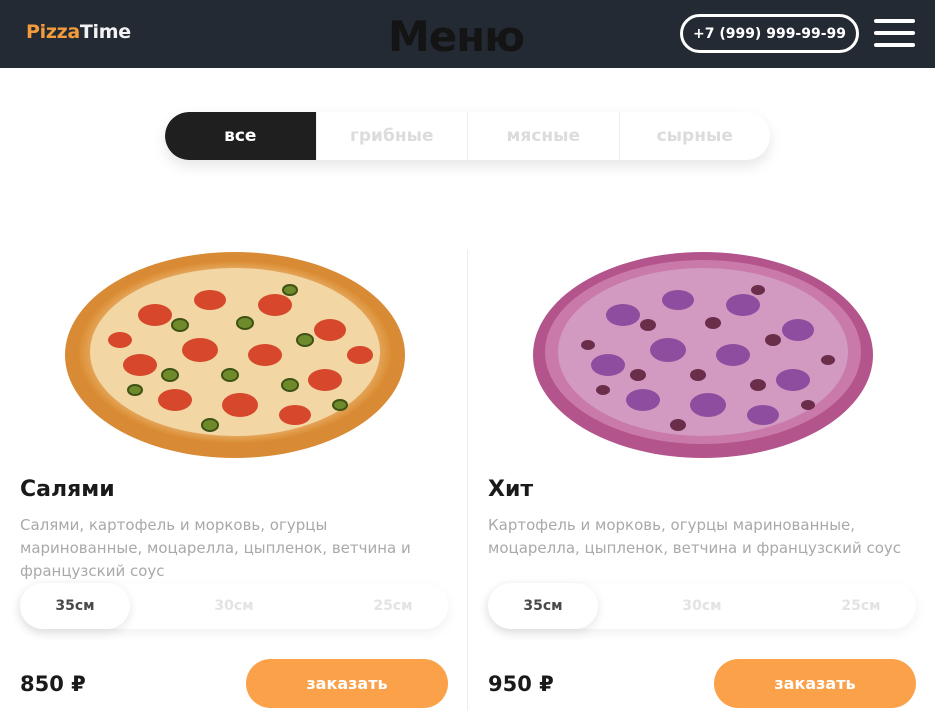  I want to click on logo: PizzaTime, so click(78, 32).